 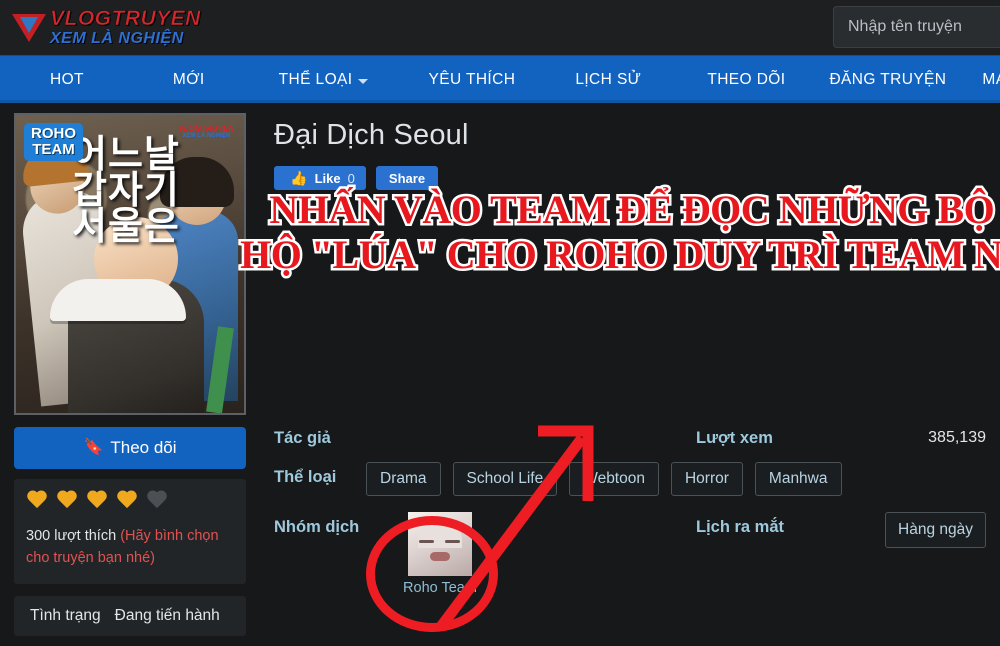 I want to click on nav-label: ĐĂNG TRUYỆN, so click(x=888, y=79).